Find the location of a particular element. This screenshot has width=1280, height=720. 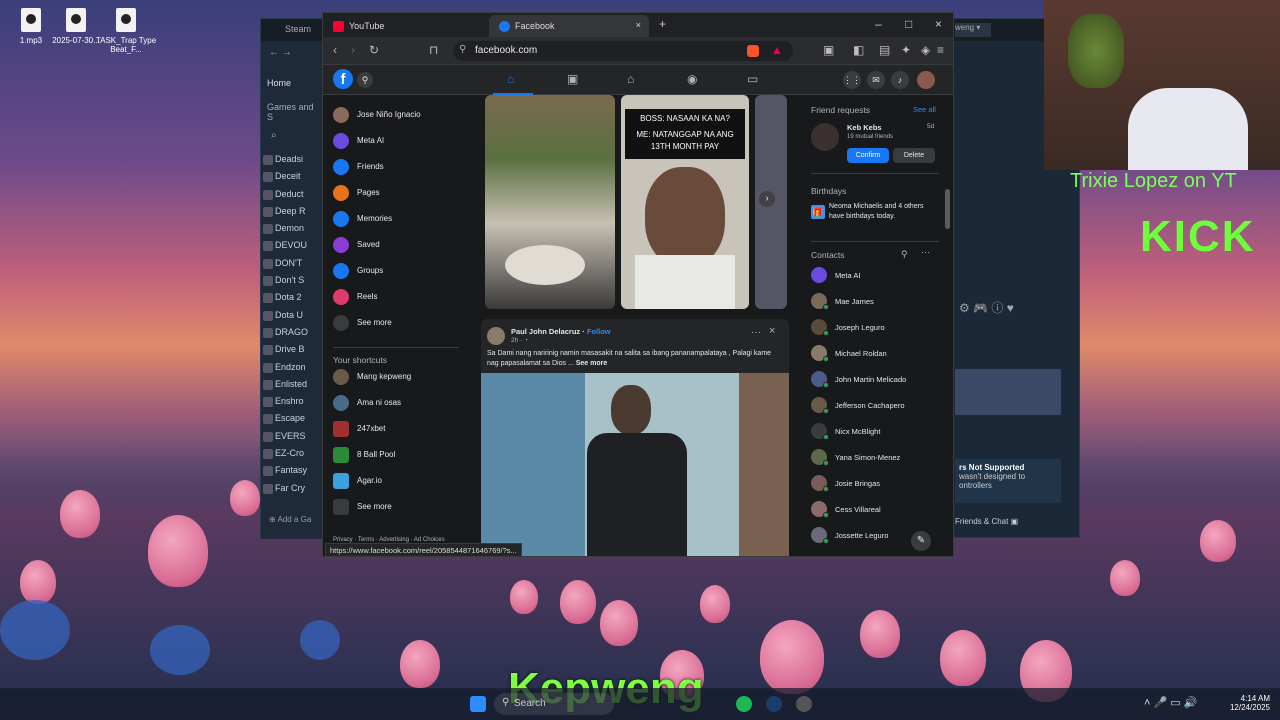

steam-game-item: Deduct is located at coordinates (292, 194).